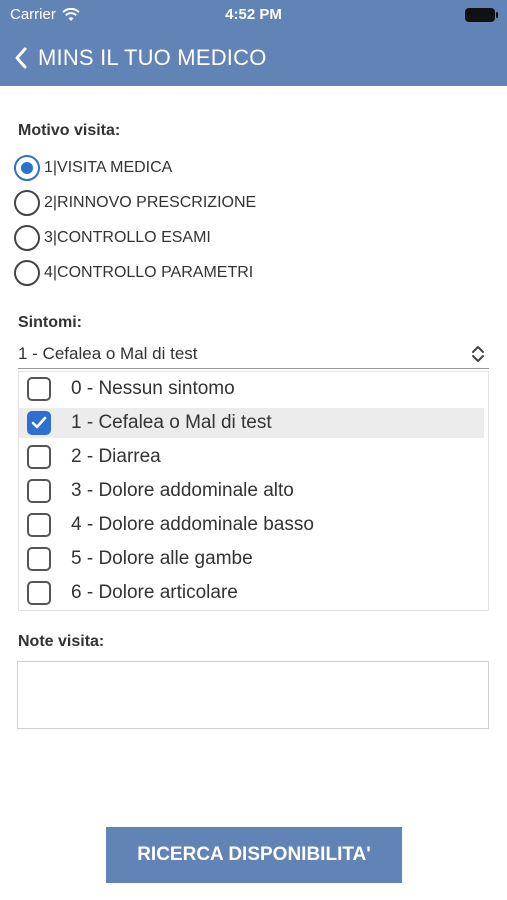 Image resolution: width=507 pixels, height=900 pixels. I want to click on sintomo-option-label: 4 - Dolore addominale basso, so click(192, 524).